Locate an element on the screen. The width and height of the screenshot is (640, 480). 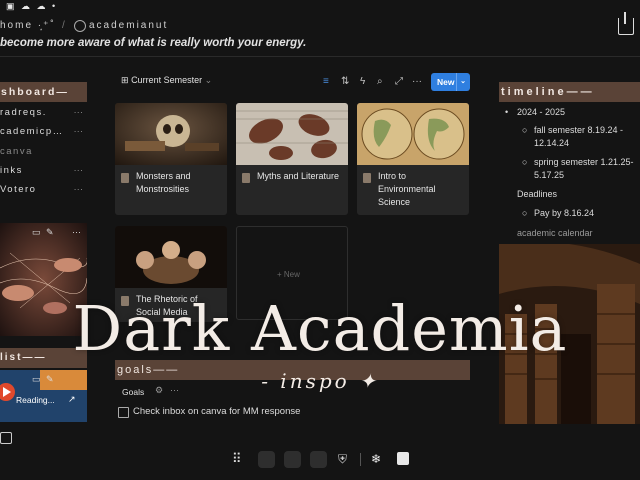
sidebar-item-canva: canva is located at coordinates (43, 152).